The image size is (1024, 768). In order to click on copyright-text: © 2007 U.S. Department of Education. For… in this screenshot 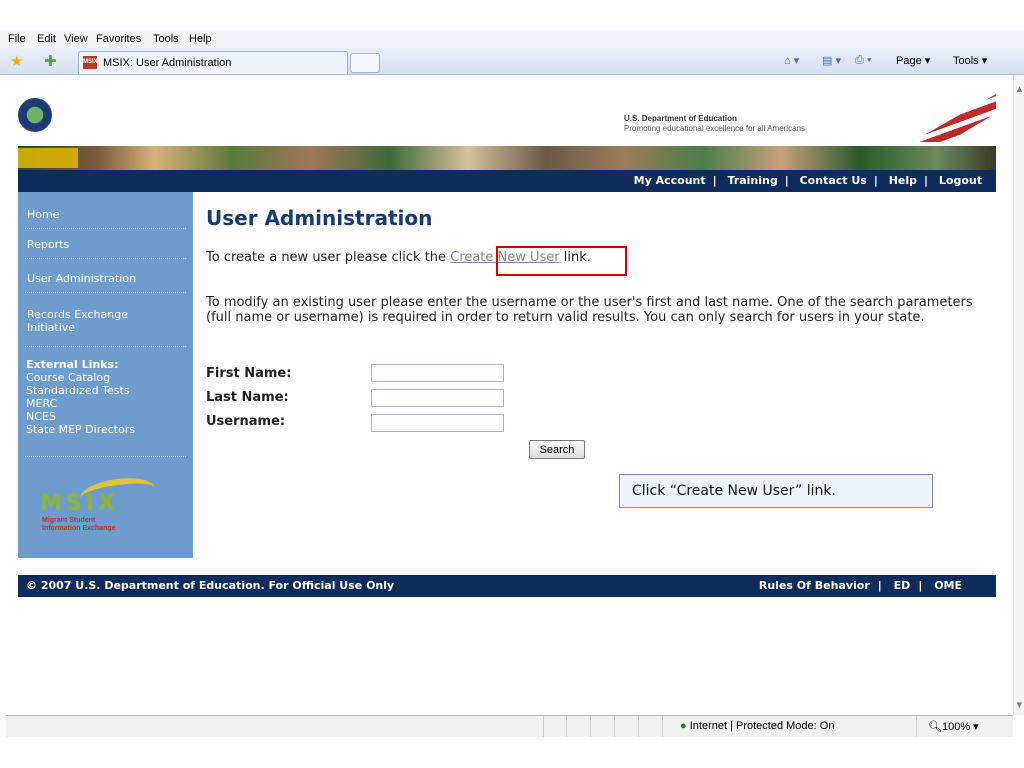, I will do `click(210, 585)`.